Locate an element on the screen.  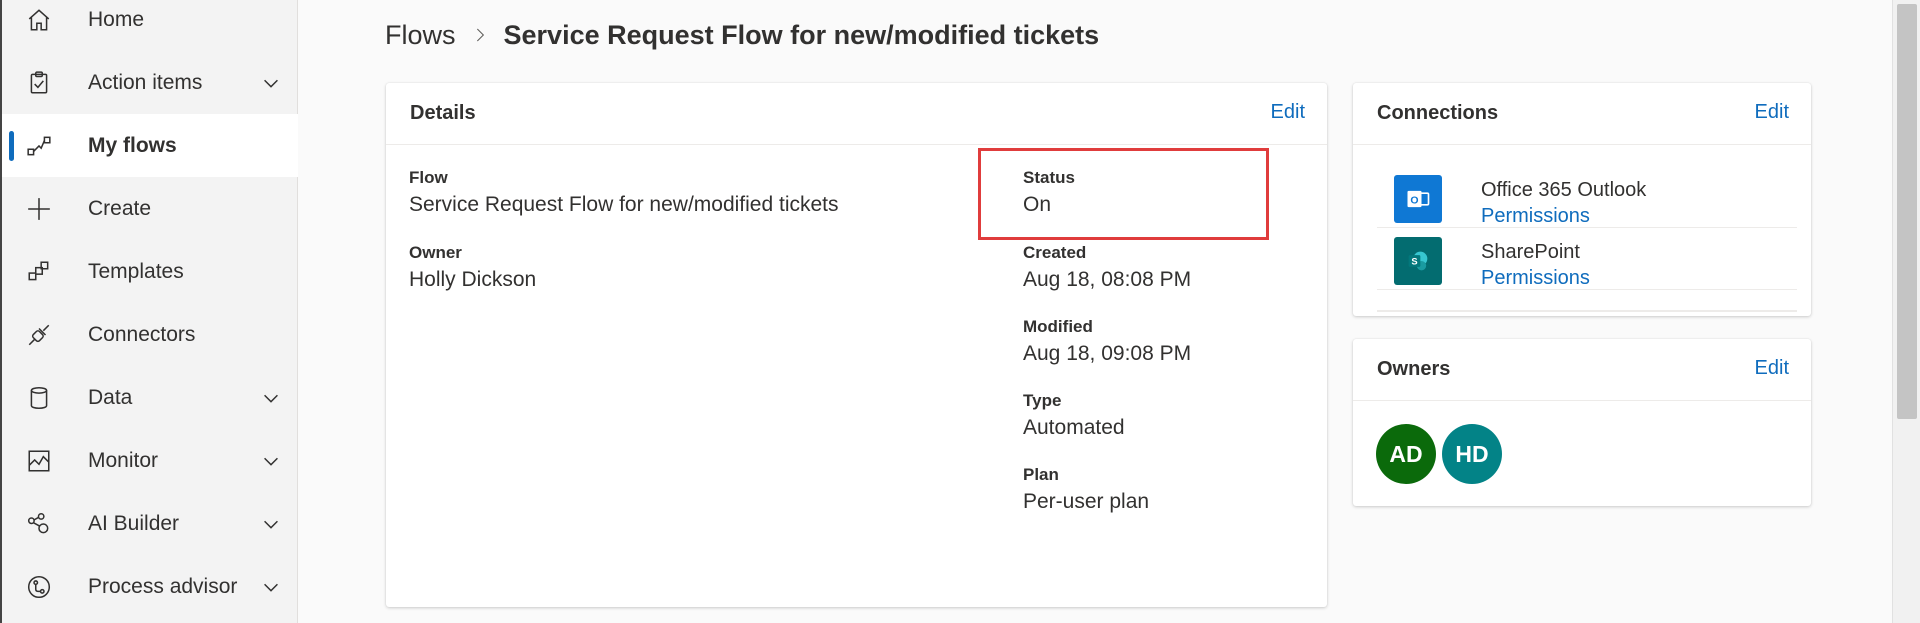
sidebar-item-connectors: Connectors is located at coordinates (150, 334).